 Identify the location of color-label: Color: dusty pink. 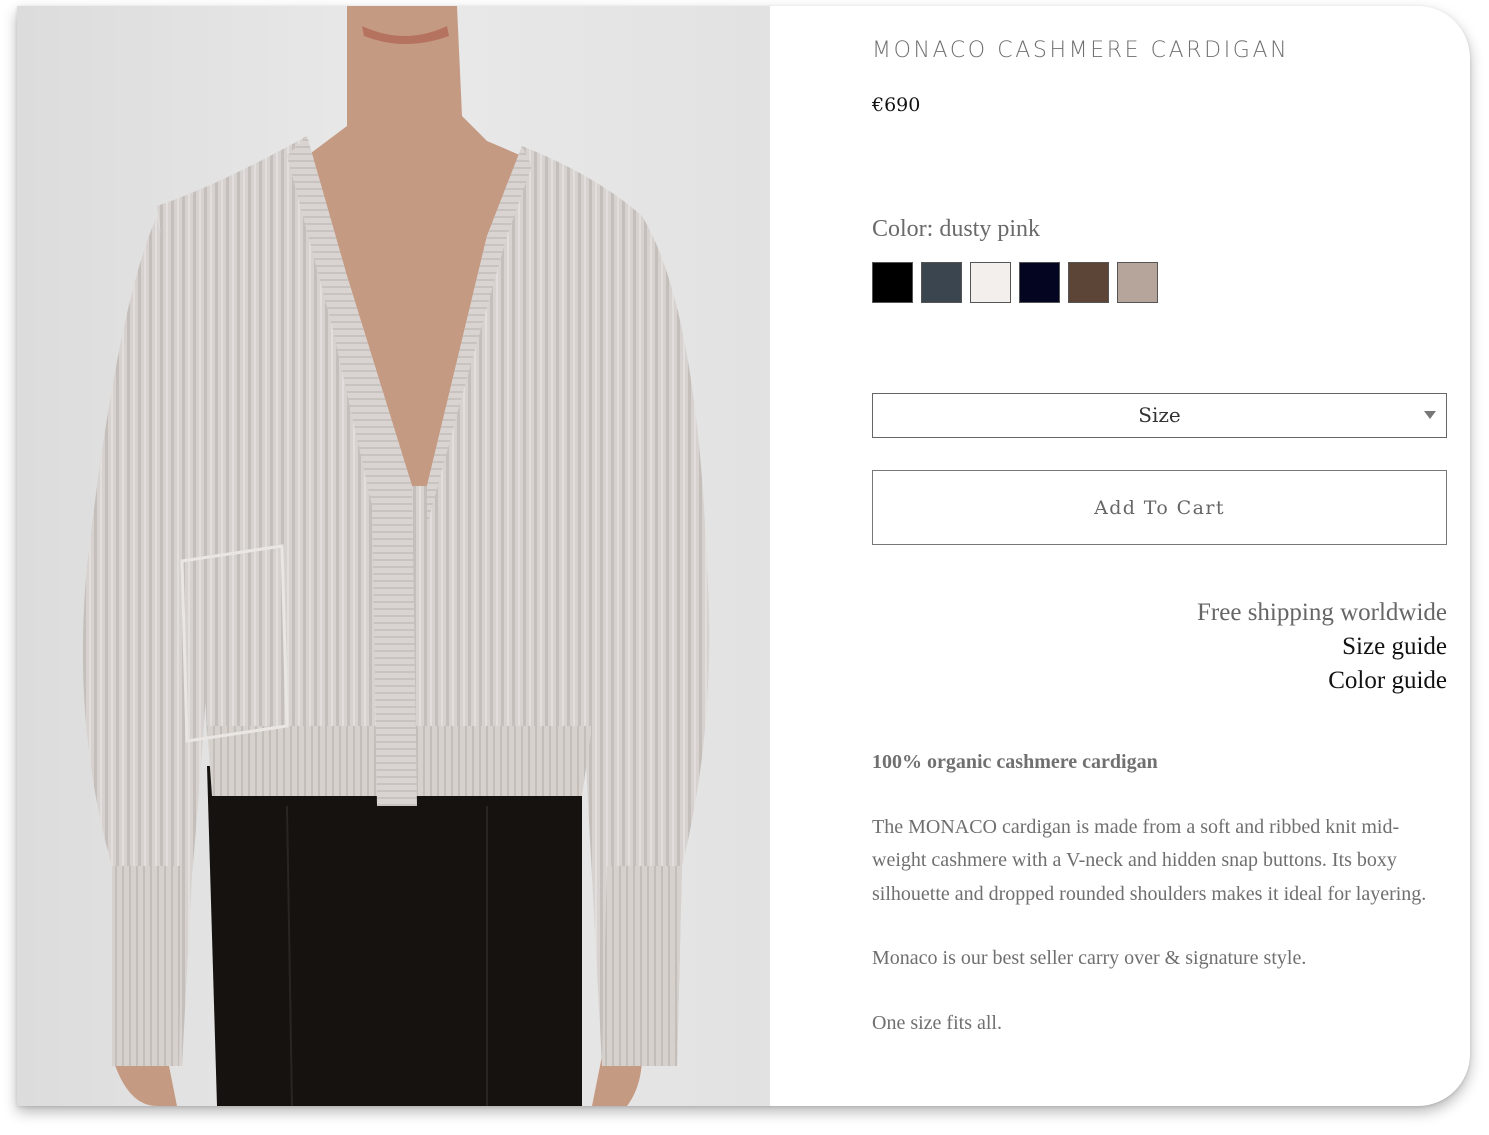
(956, 229).